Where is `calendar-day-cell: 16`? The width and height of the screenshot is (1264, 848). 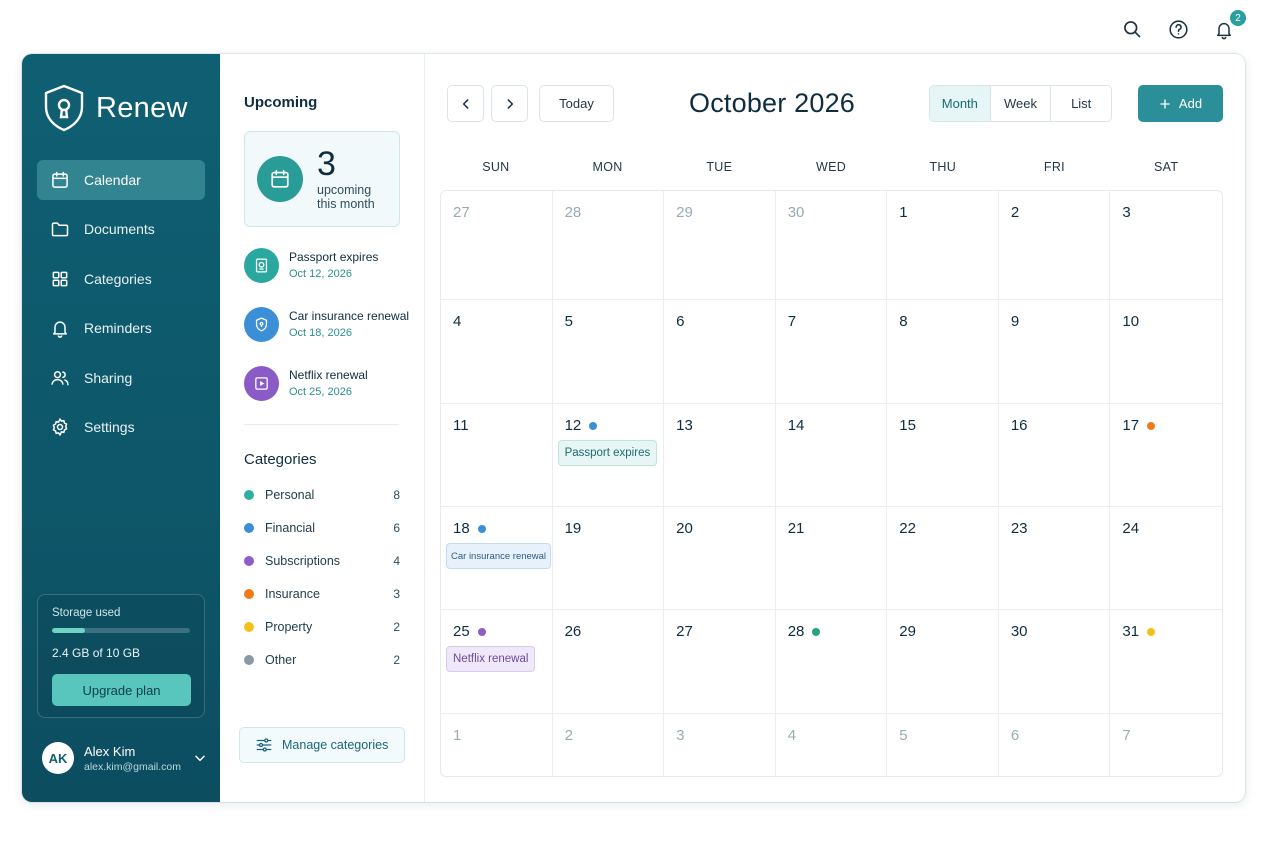 calendar-day-cell: 16 is located at coordinates (1054, 455).